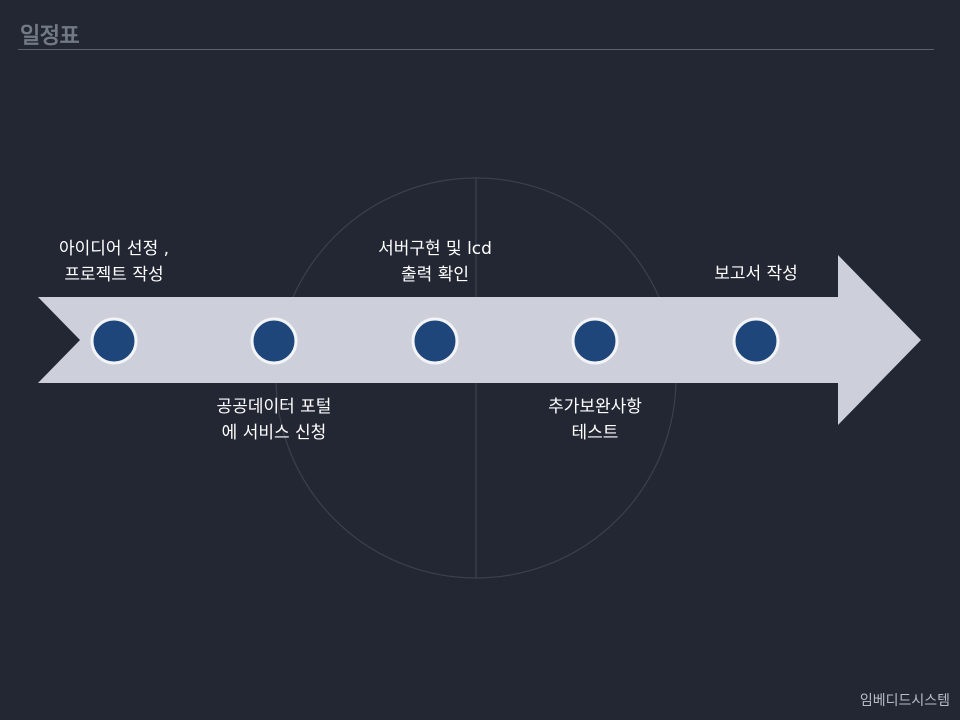 This screenshot has height=720, width=960. I want to click on milestone-label-3-line2: 출력 확인, so click(435, 275).